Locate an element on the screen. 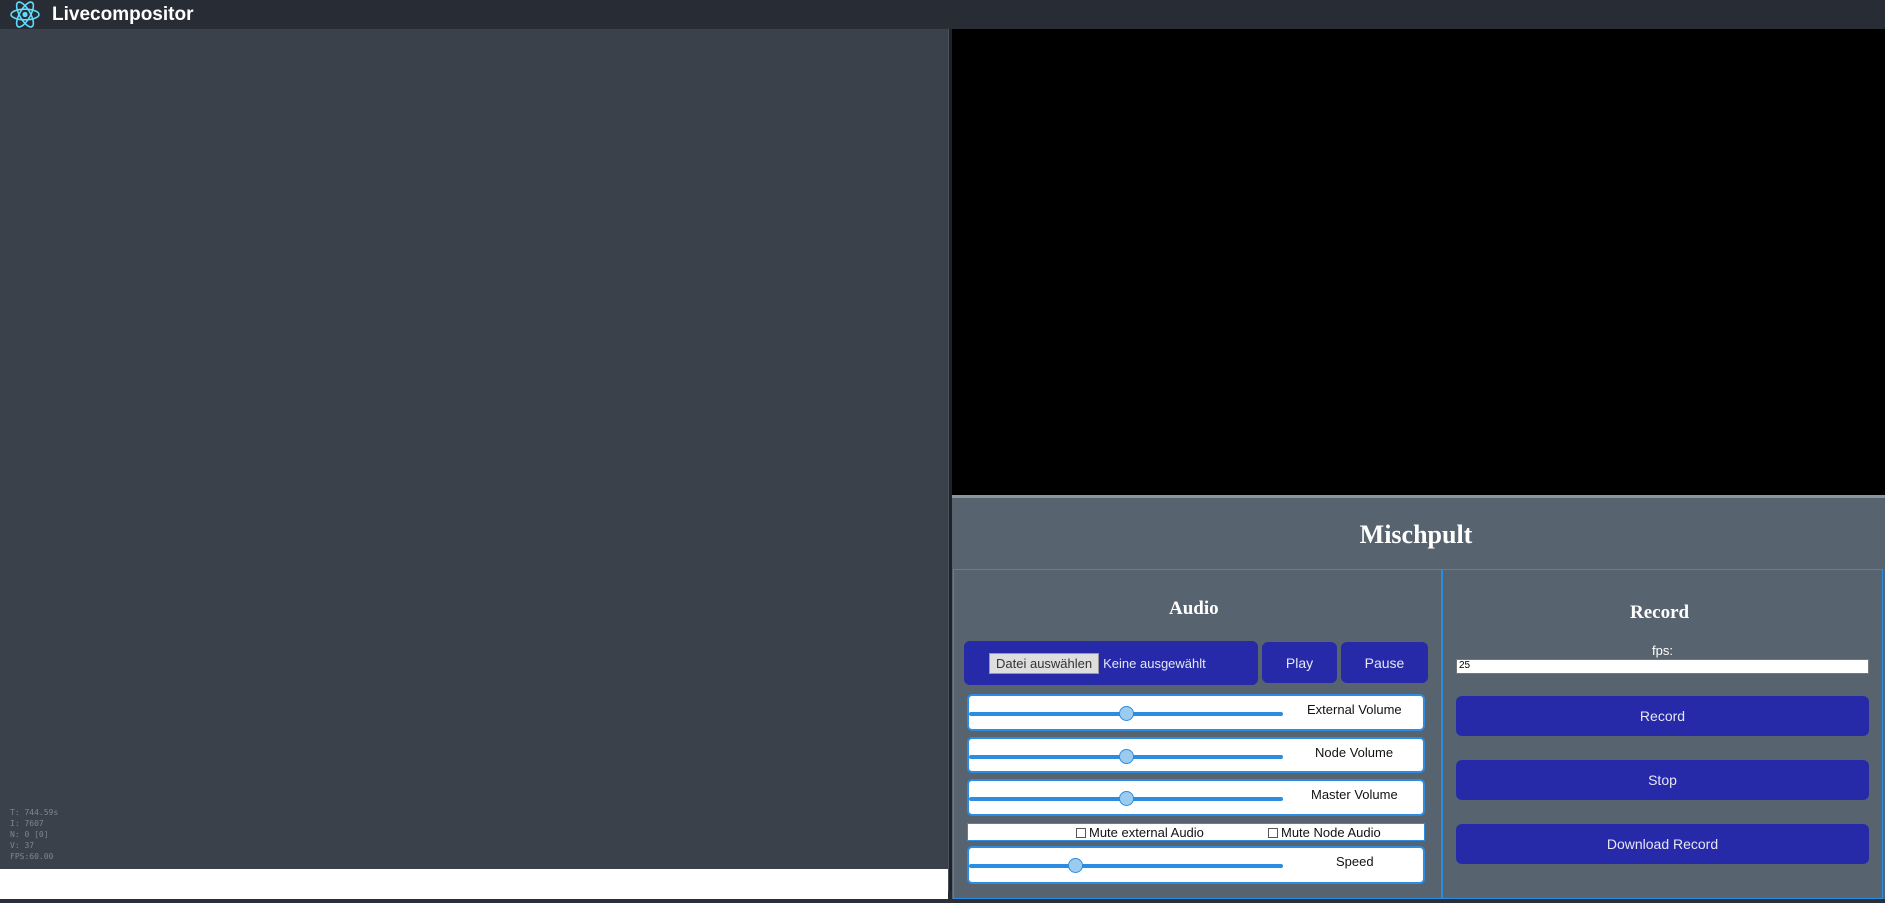  stats-nodes: N: 0 [0] is located at coordinates (29, 834).